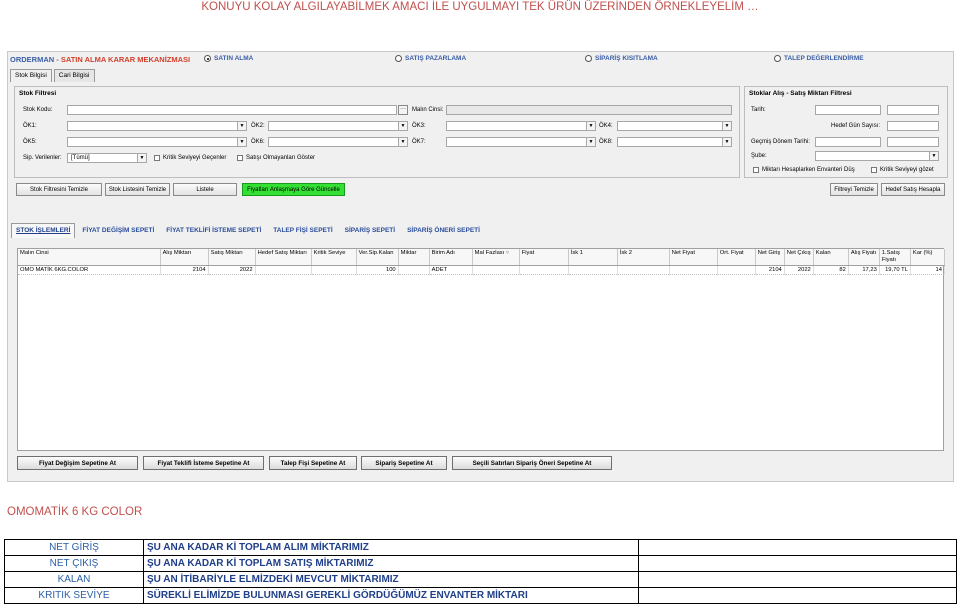  I want to click on sip-verilenler-value: [Tümü], so click(80, 158).